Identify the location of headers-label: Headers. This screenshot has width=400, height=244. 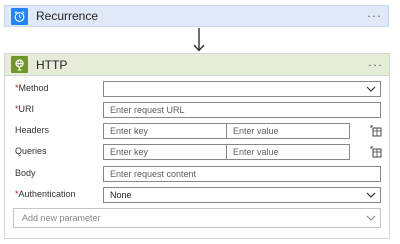
(32, 130).